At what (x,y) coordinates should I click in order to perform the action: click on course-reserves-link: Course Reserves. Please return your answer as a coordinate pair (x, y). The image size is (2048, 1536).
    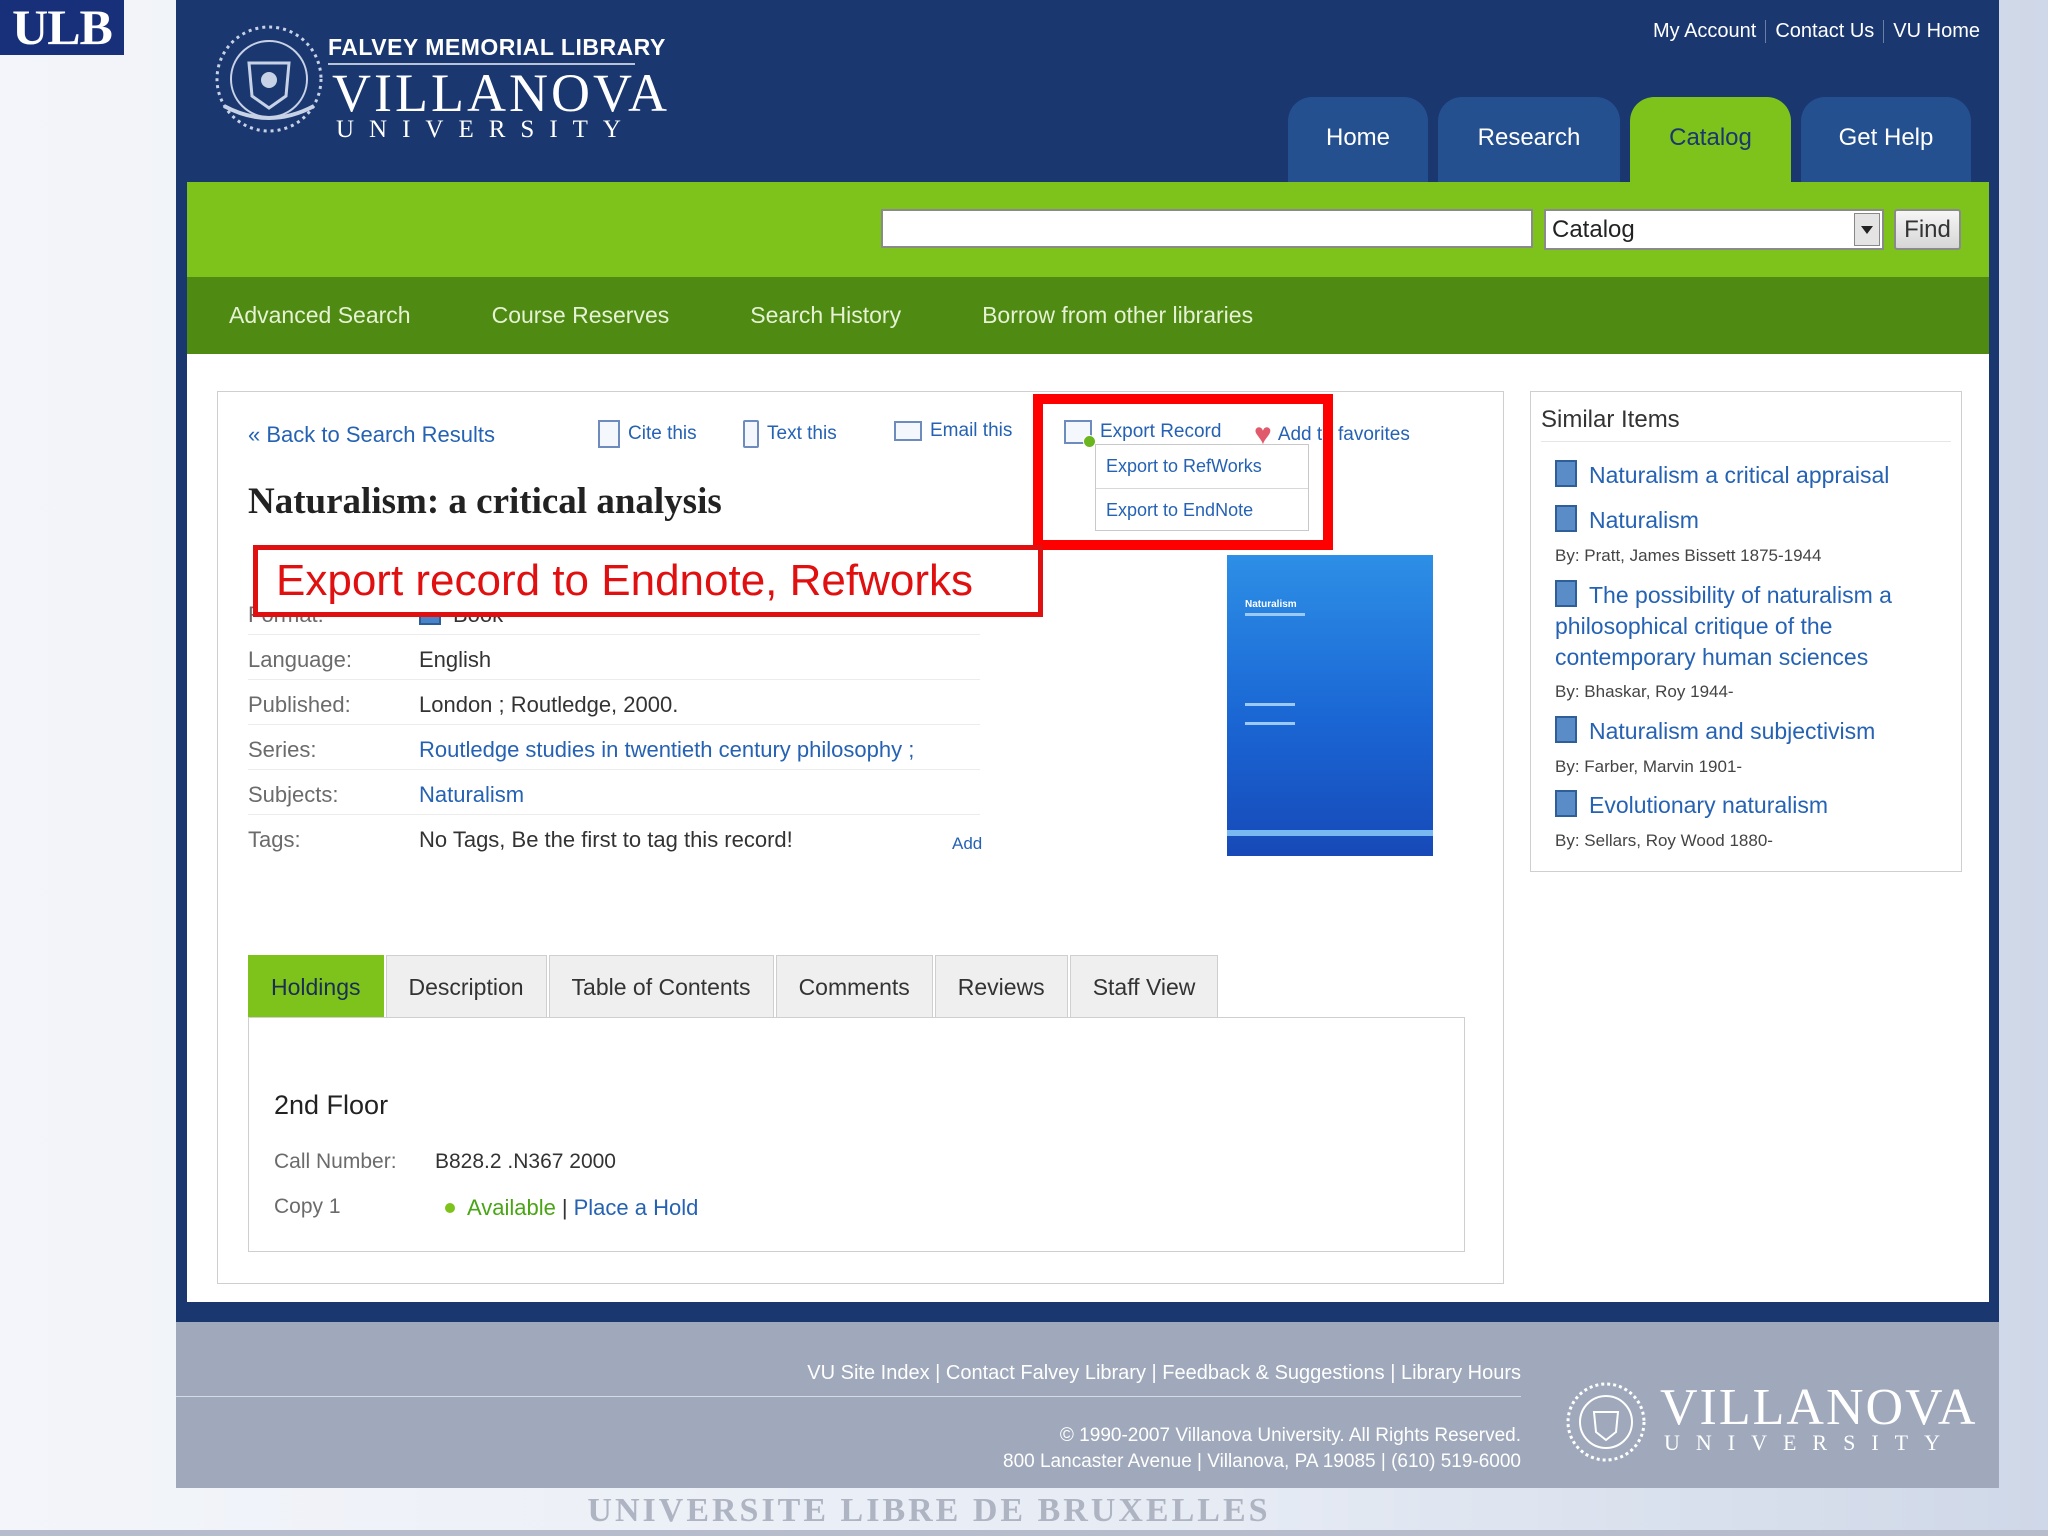
    Looking at the image, I should click on (581, 315).